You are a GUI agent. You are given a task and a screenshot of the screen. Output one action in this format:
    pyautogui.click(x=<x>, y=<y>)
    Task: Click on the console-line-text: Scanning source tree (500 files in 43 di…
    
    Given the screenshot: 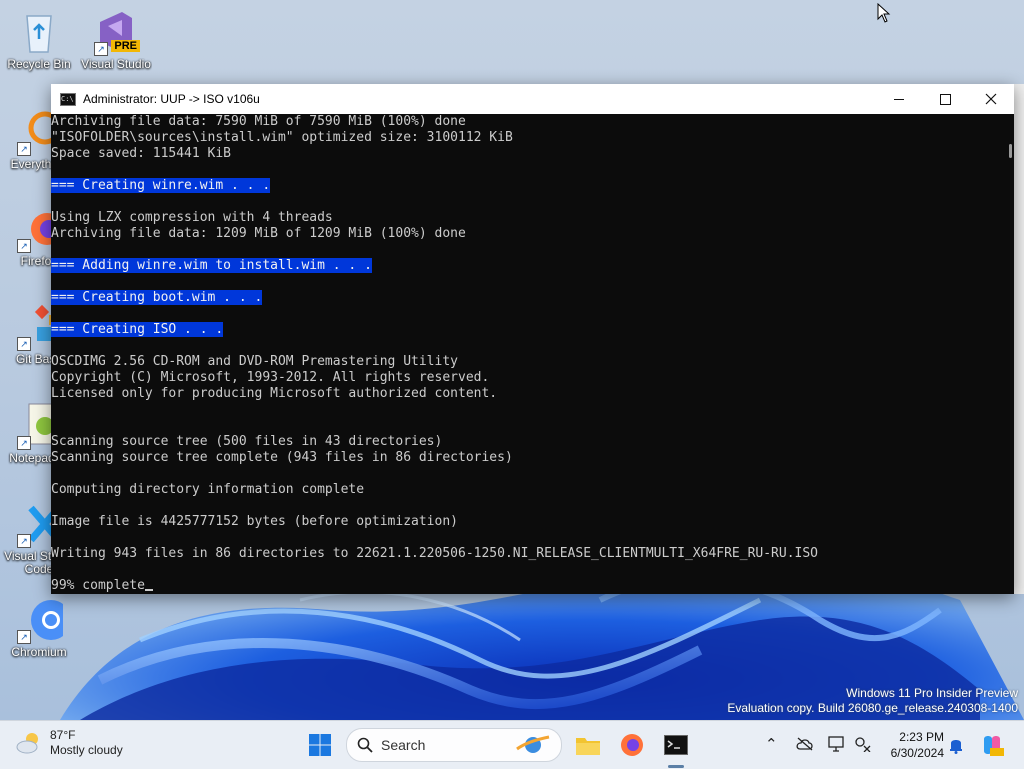 What is the action you would take?
    pyautogui.click(x=247, y=441)
    